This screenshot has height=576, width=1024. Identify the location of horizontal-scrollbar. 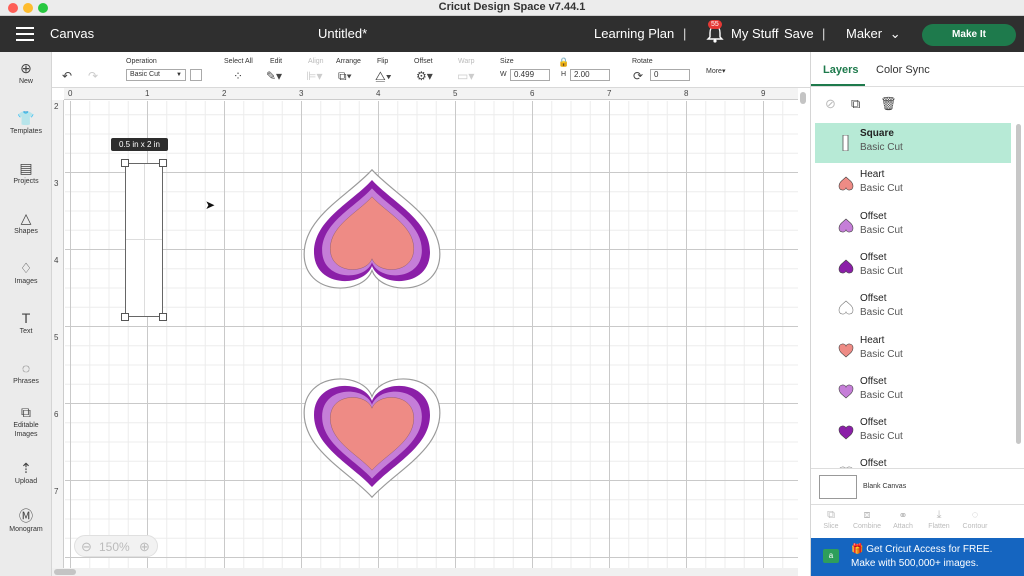
(425, 572).